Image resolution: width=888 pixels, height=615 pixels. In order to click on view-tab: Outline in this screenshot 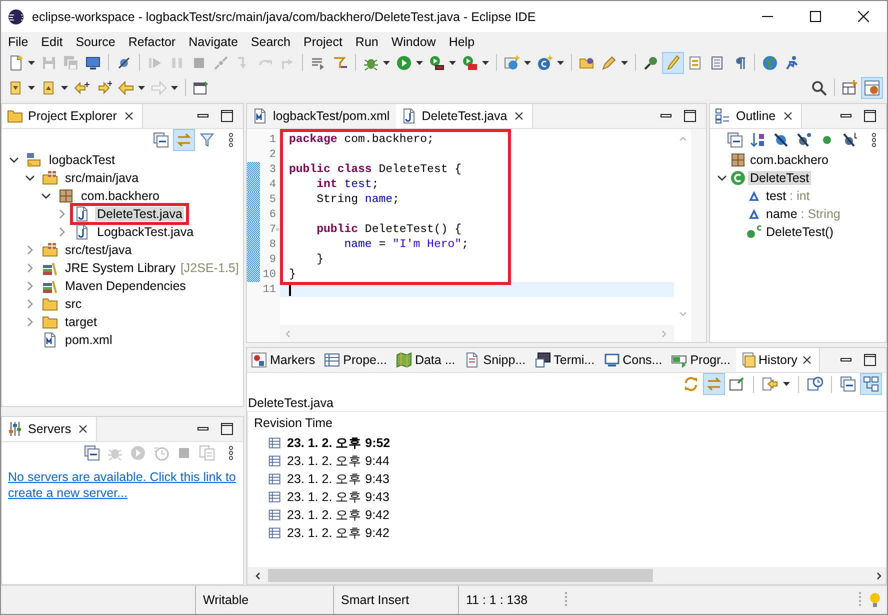, I will do `click(756, 116)`.